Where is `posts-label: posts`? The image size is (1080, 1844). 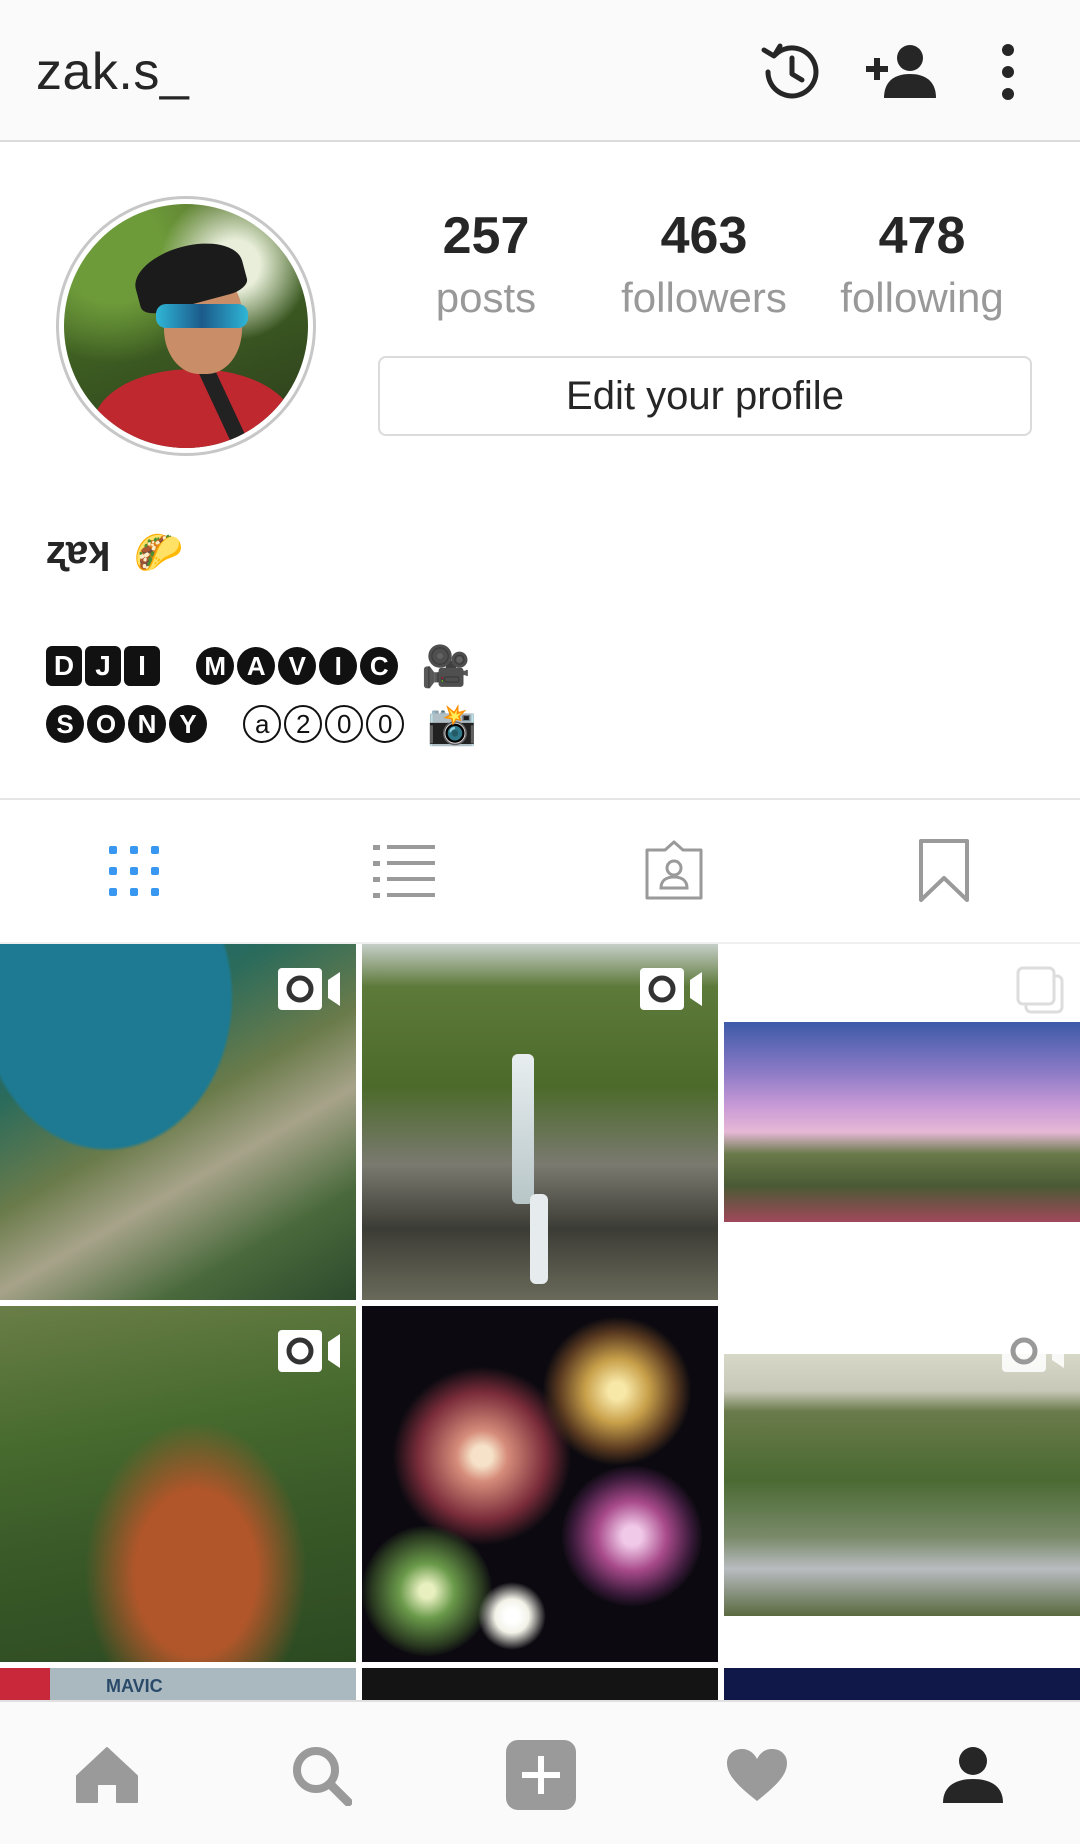 posts-label: posts is located at coordinates (486, 297).